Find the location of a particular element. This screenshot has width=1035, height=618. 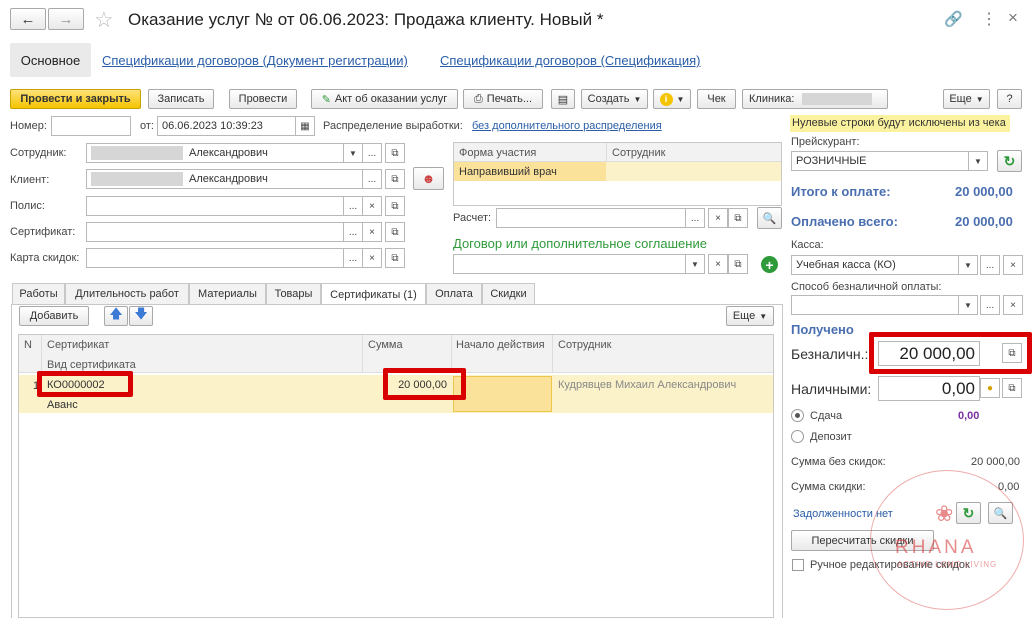

date-field: 06.06.2023 10:39:23 is located at coordinates (226, 126).